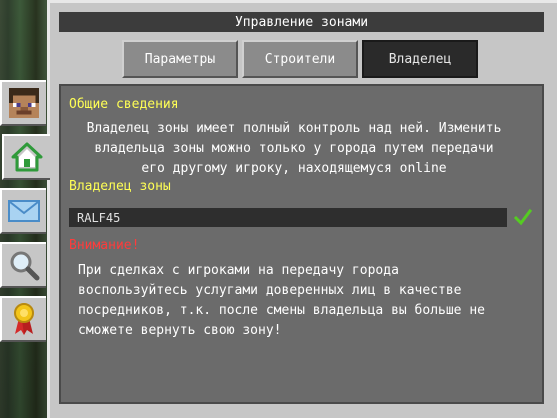  What do you see at coordinates (120, 186) in the screenshot?
I see `owner-heading: Владелец зоны` at bounding box center [120, 186].